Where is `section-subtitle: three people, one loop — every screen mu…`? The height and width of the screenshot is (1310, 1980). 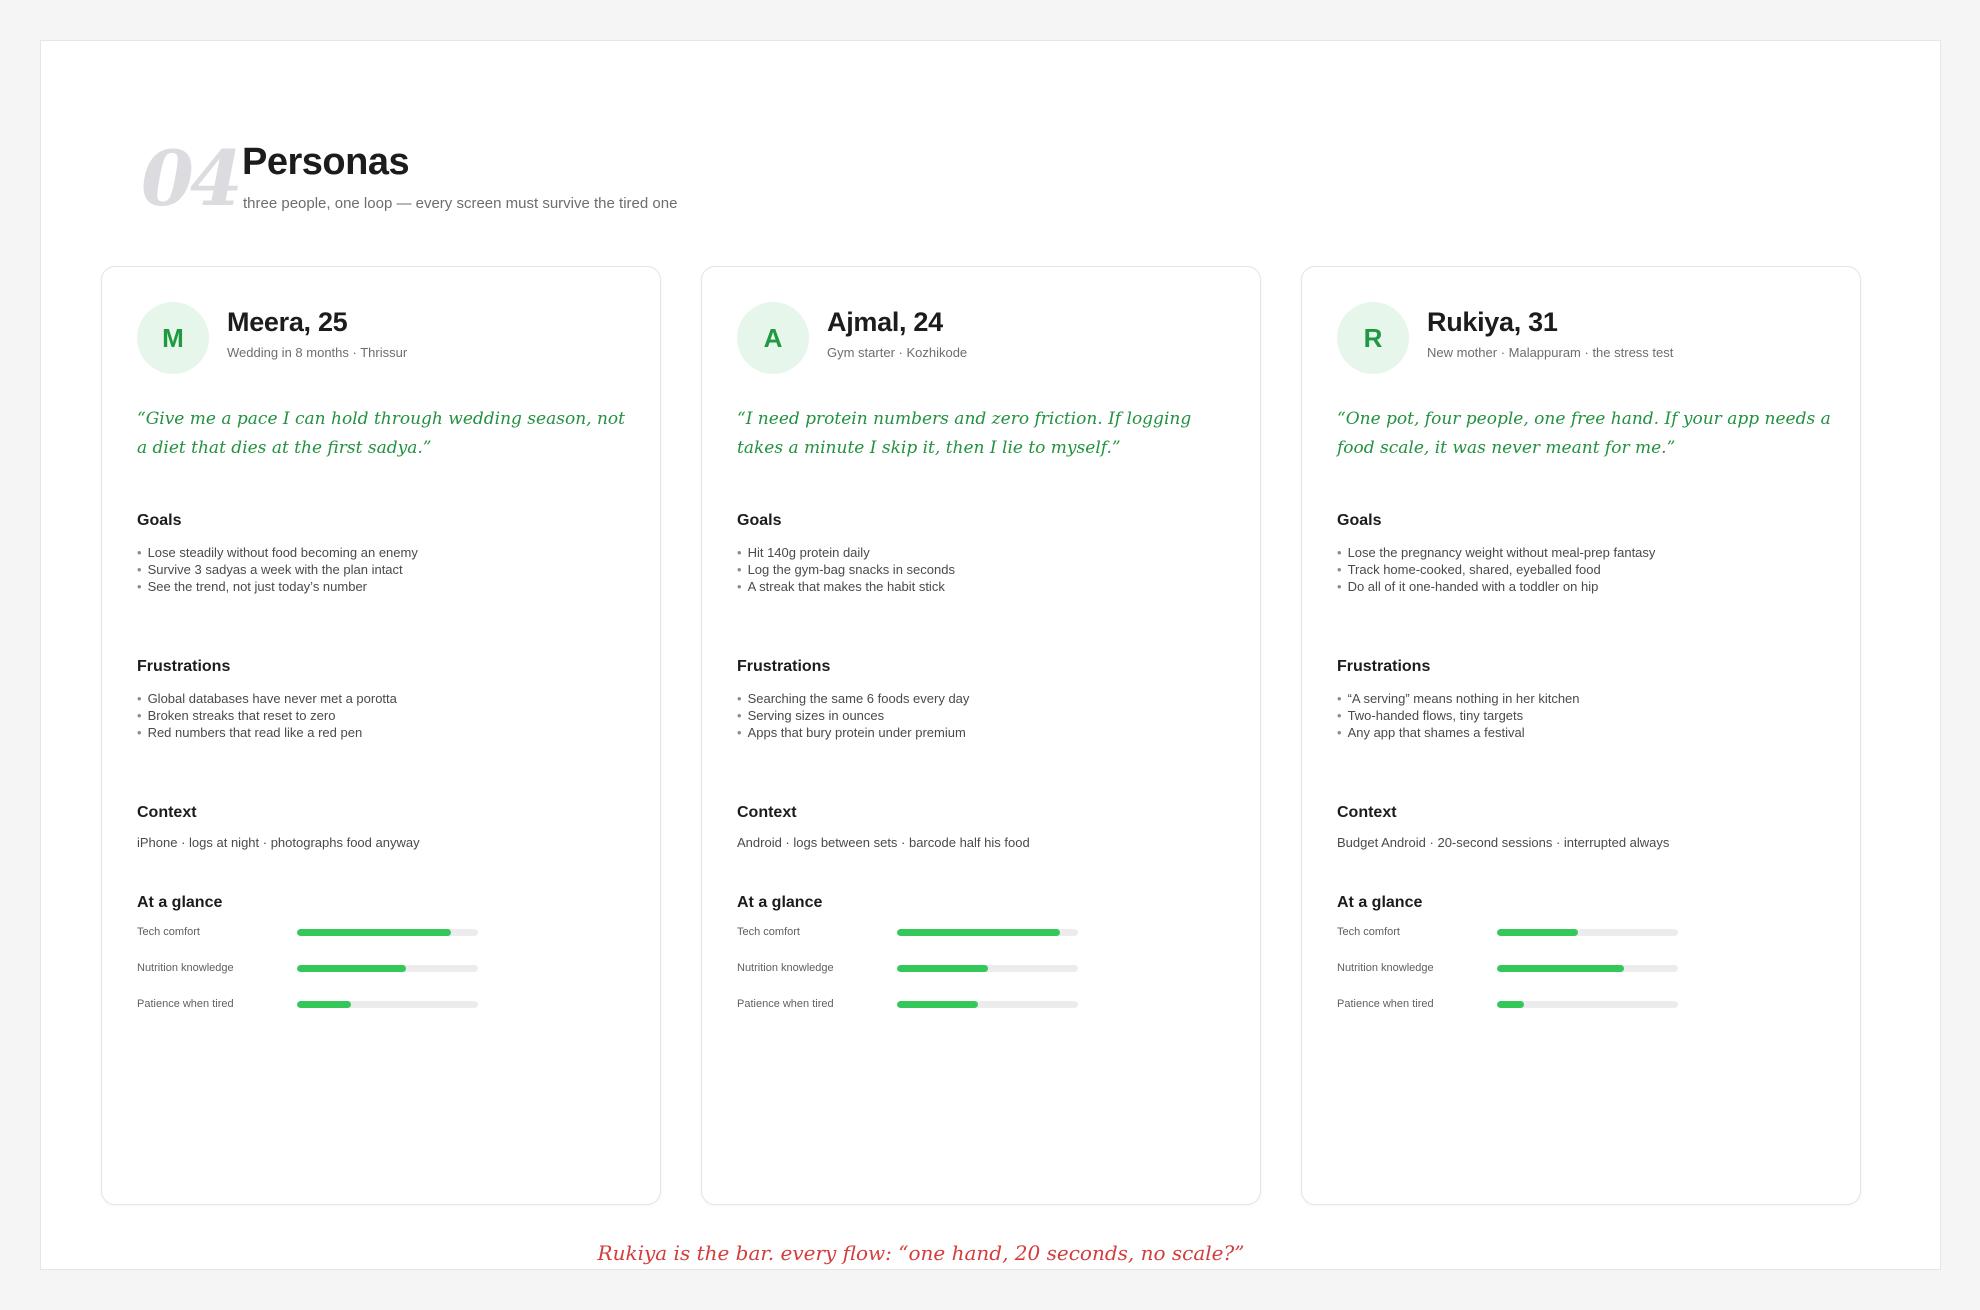 section-subtitle: three people, one loop — every screen mu… is located at coordinates (460, 203).